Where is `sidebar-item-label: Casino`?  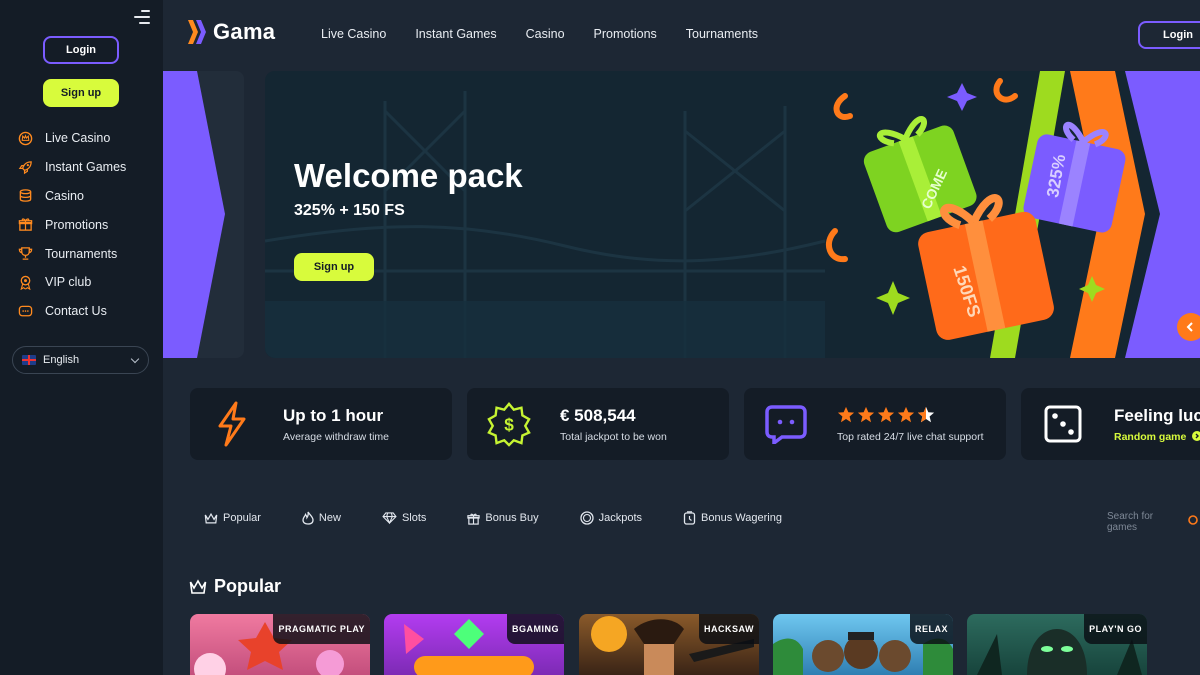 sidebar-item-label: Casino is located at coordinates (64, 195).